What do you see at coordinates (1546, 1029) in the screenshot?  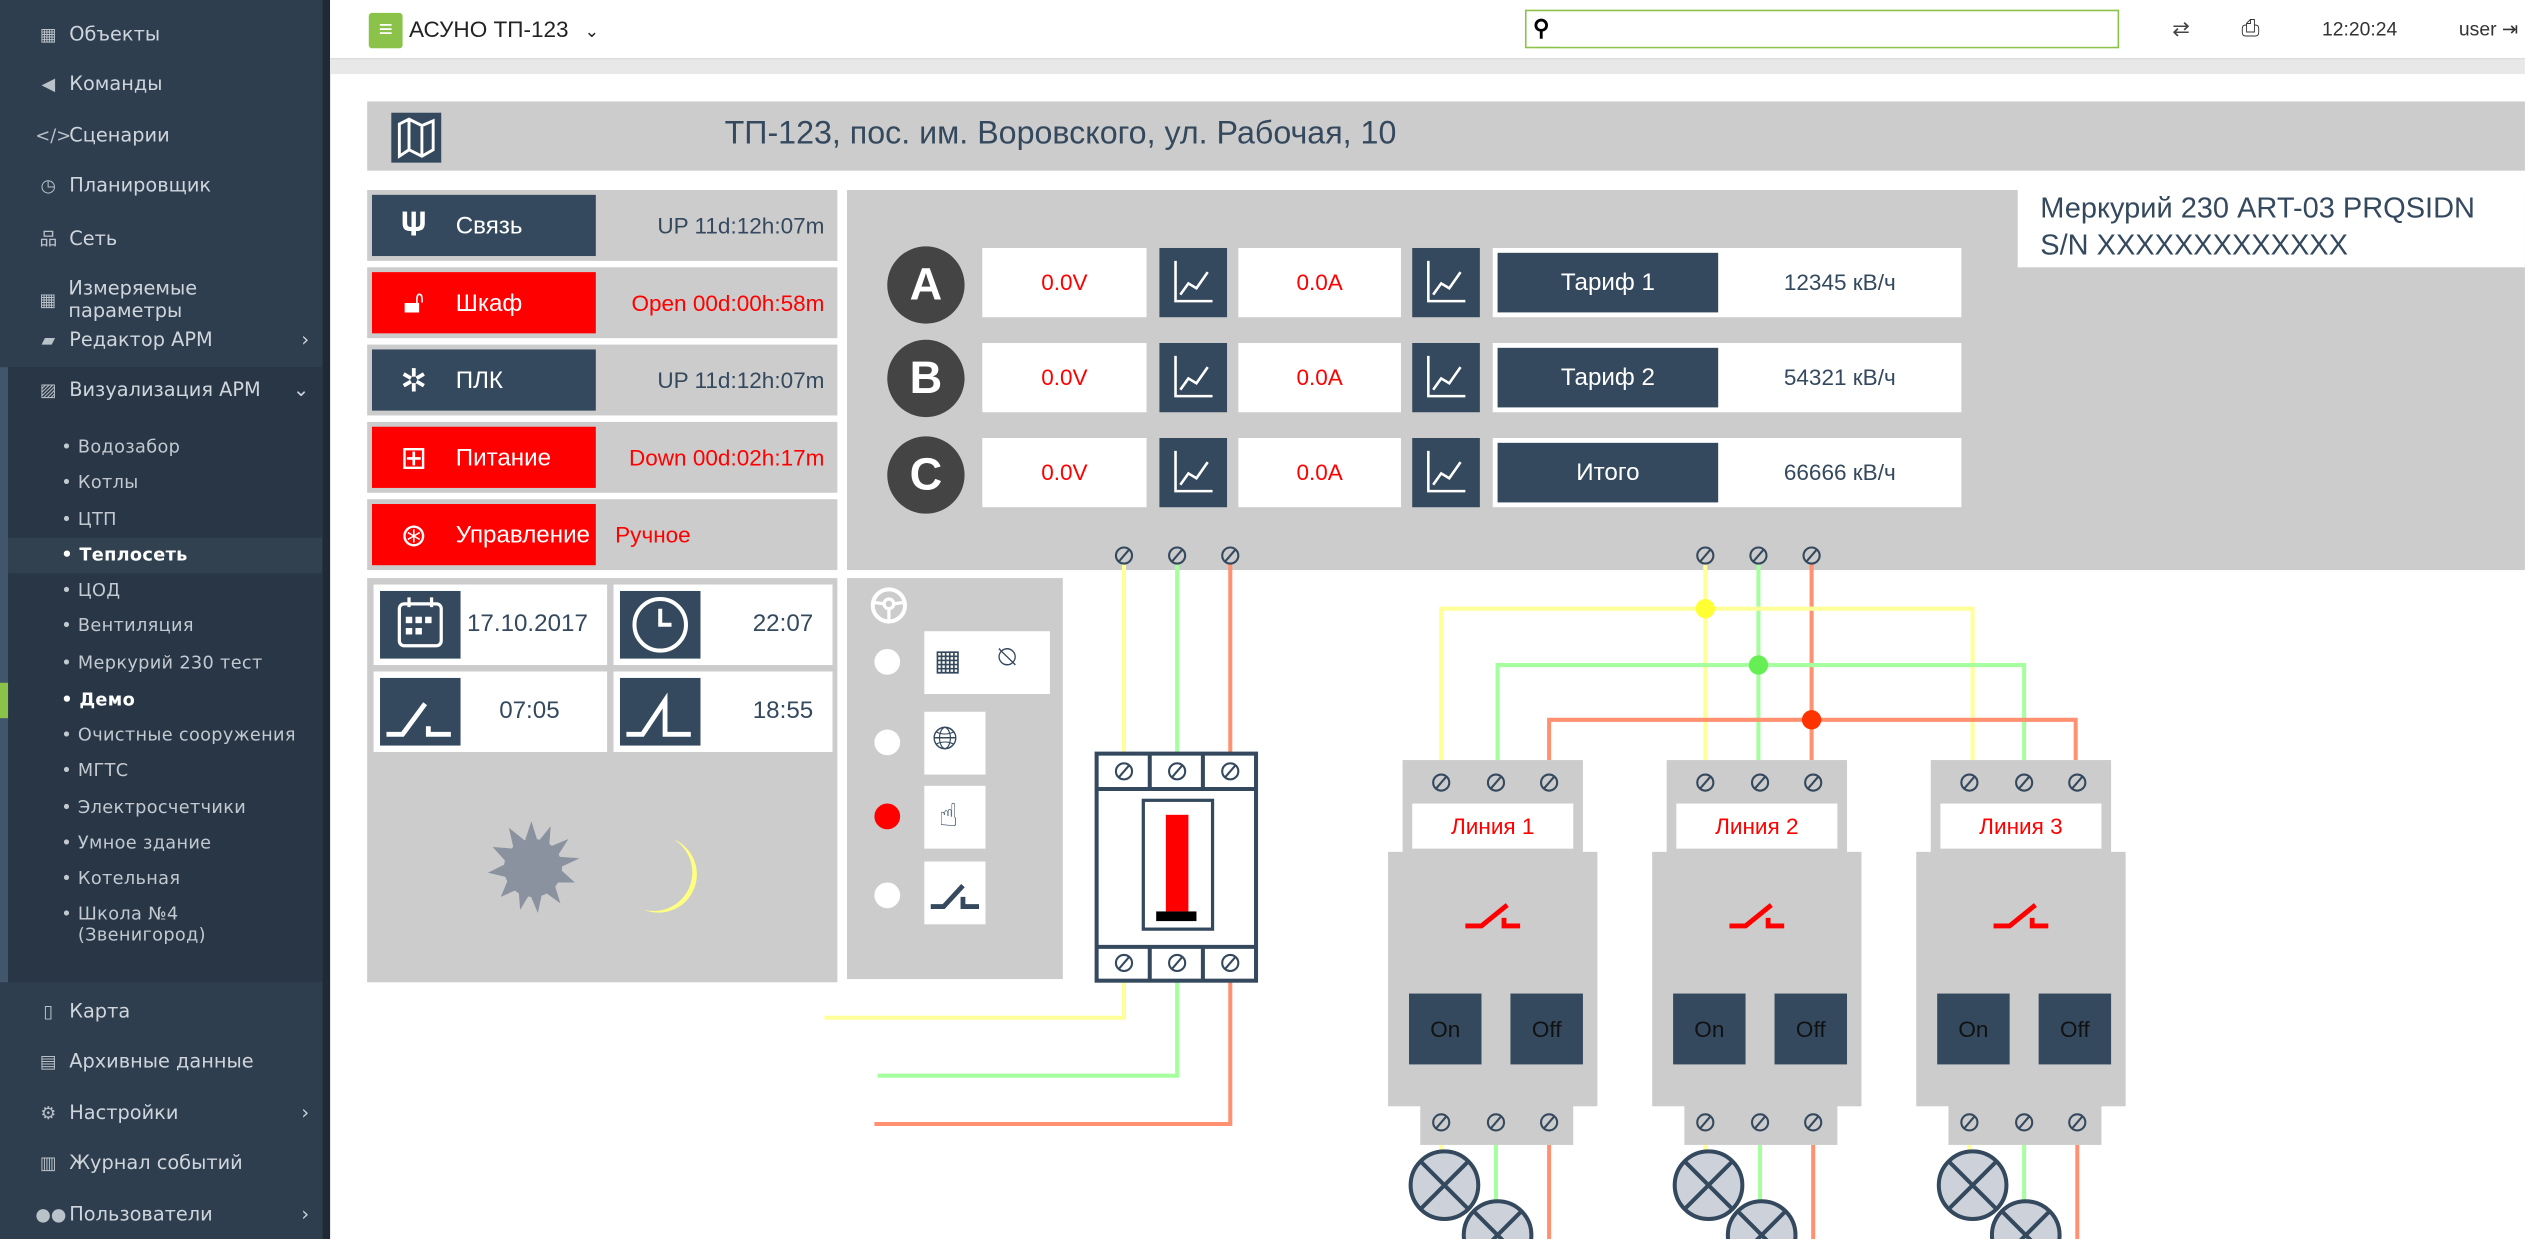 I see `line-1-off-button: Off` at bounding box center [1546, 1029].